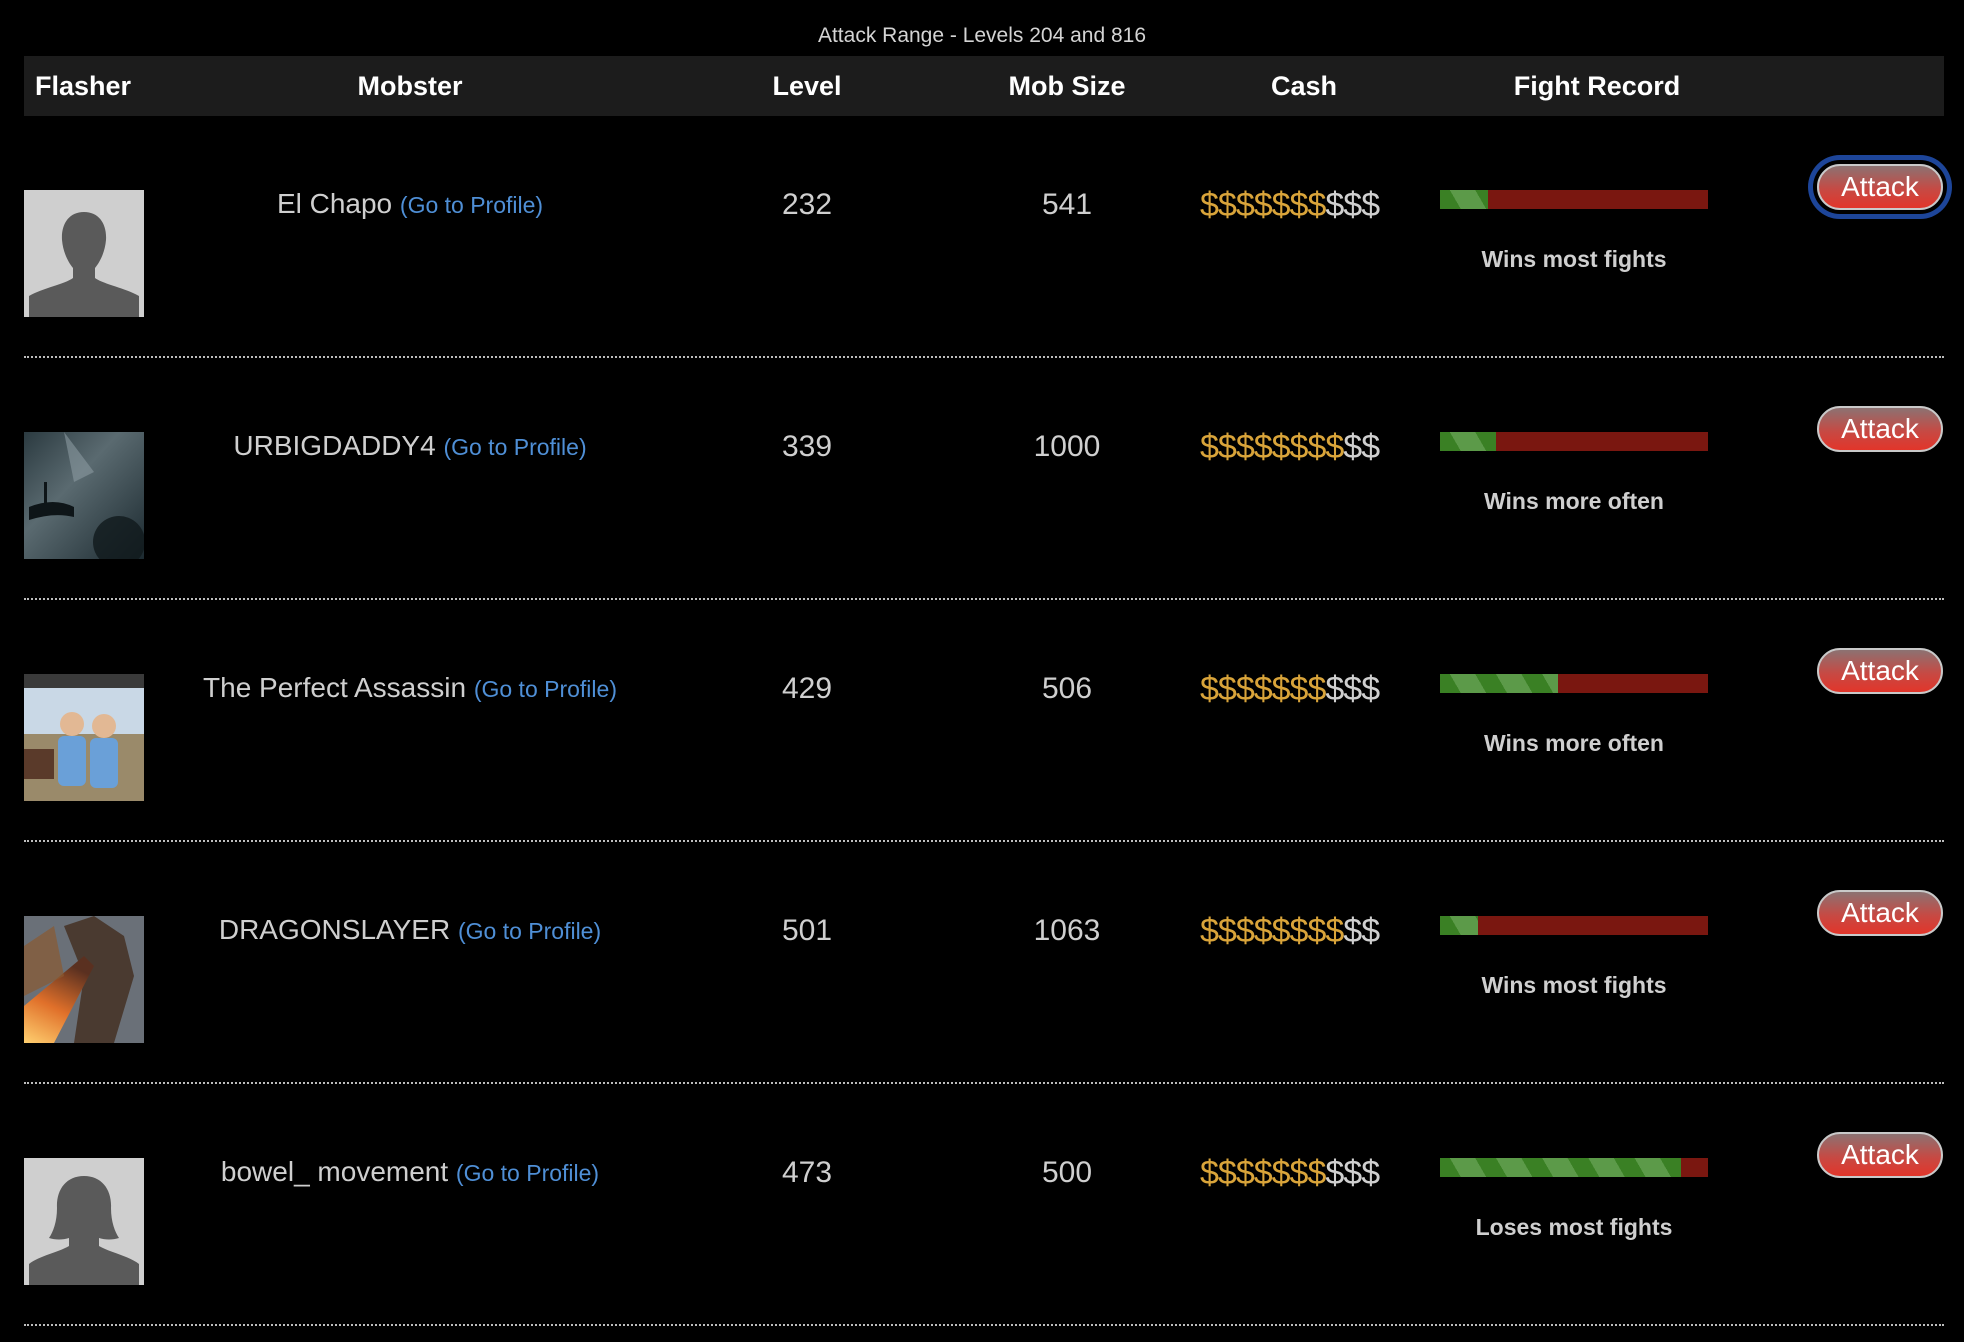  Describe the element at coordinates (334, 203) in the screenshot. I see `mobster-name: El Chapo` at that location.